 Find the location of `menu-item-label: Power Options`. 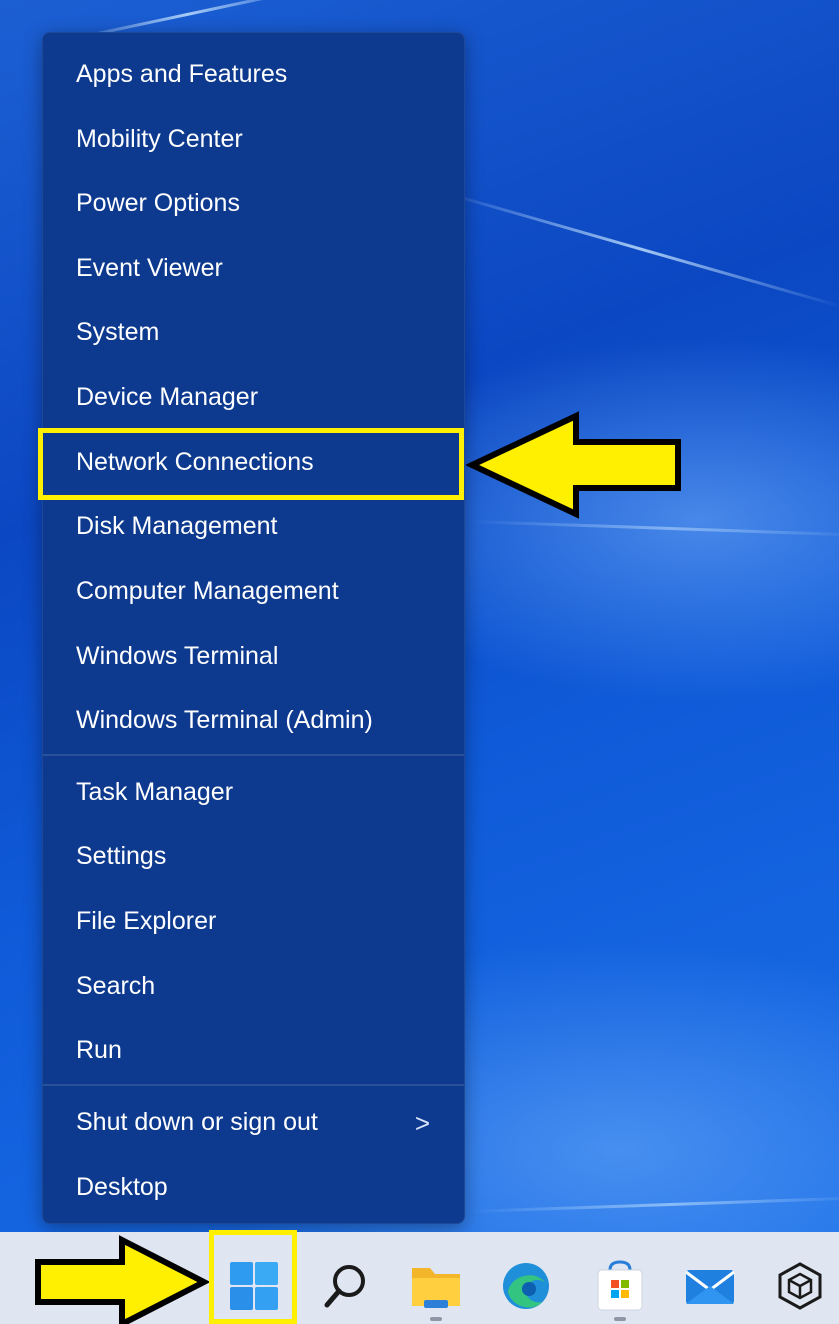

menu-item-label: Power Options is located at coordinates (158, 202).